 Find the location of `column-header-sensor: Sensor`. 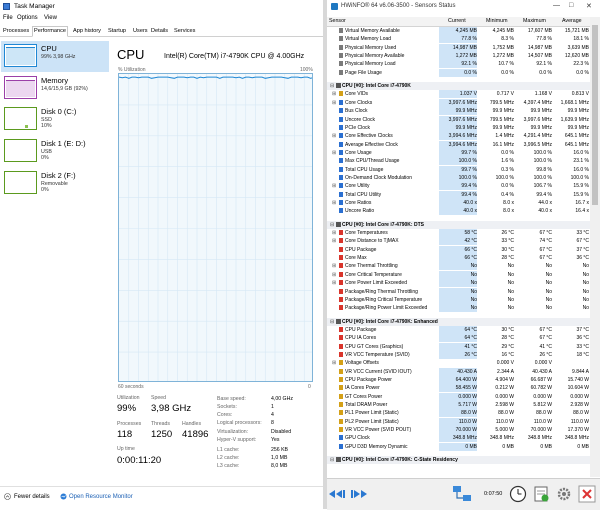

column-header-sensor: Sensor is located at coordinates (337, 21).